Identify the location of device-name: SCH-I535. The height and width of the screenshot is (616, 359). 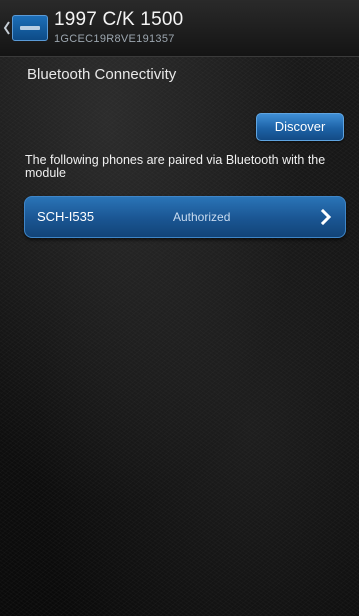
(66, 216).